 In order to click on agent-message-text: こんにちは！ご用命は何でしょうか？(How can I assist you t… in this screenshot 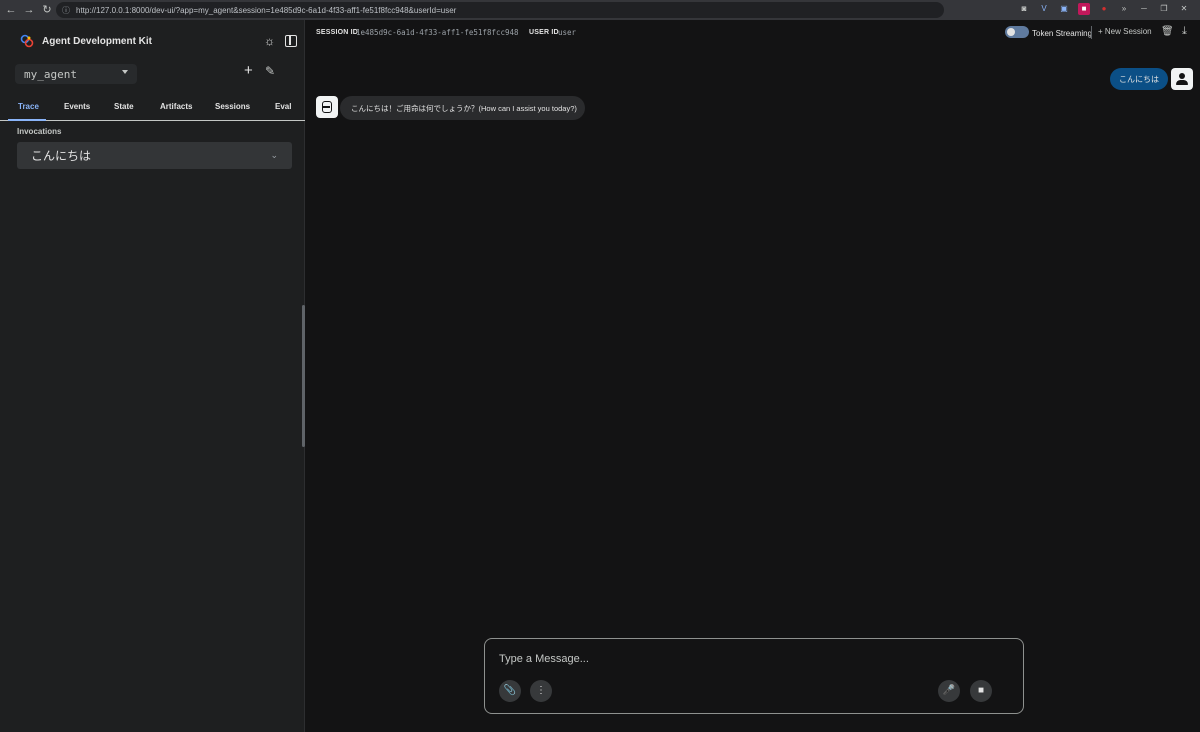, I will do `click(464, 108)`.